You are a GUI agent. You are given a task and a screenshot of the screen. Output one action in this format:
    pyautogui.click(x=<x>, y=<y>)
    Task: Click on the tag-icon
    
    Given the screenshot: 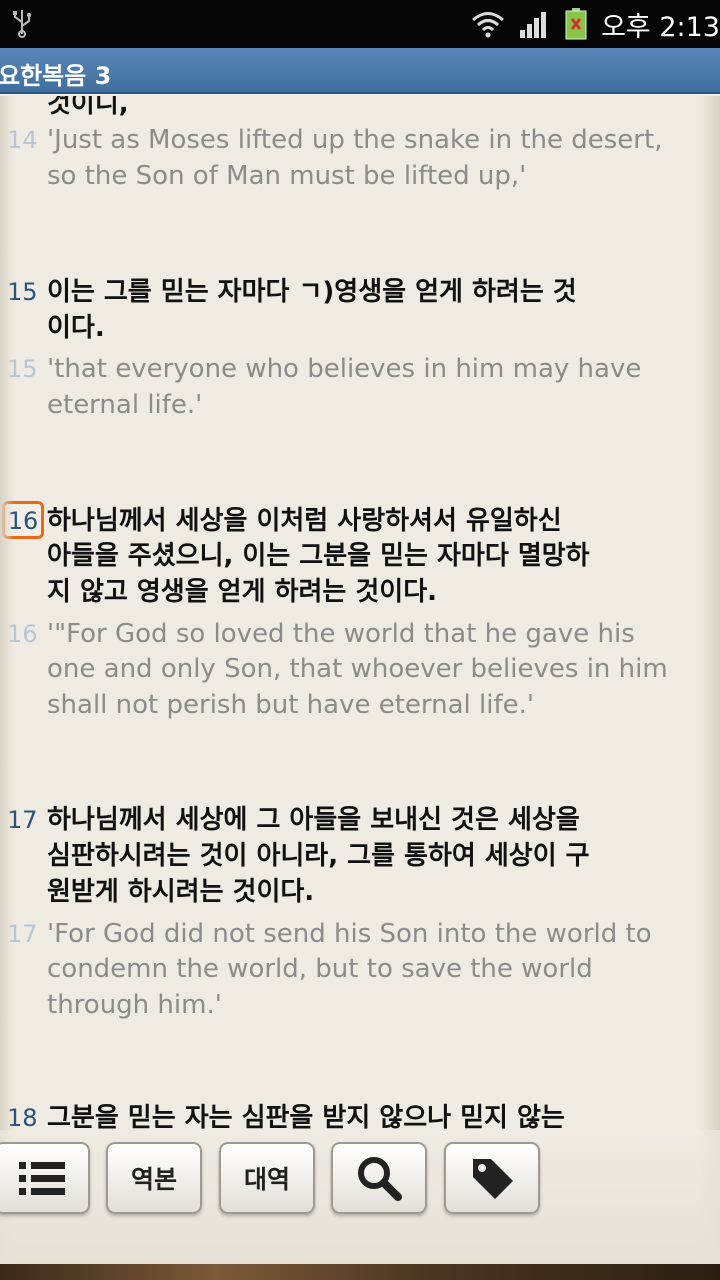 What is the action you would take?
    pyautogui.click(x=493, y=1179)
    